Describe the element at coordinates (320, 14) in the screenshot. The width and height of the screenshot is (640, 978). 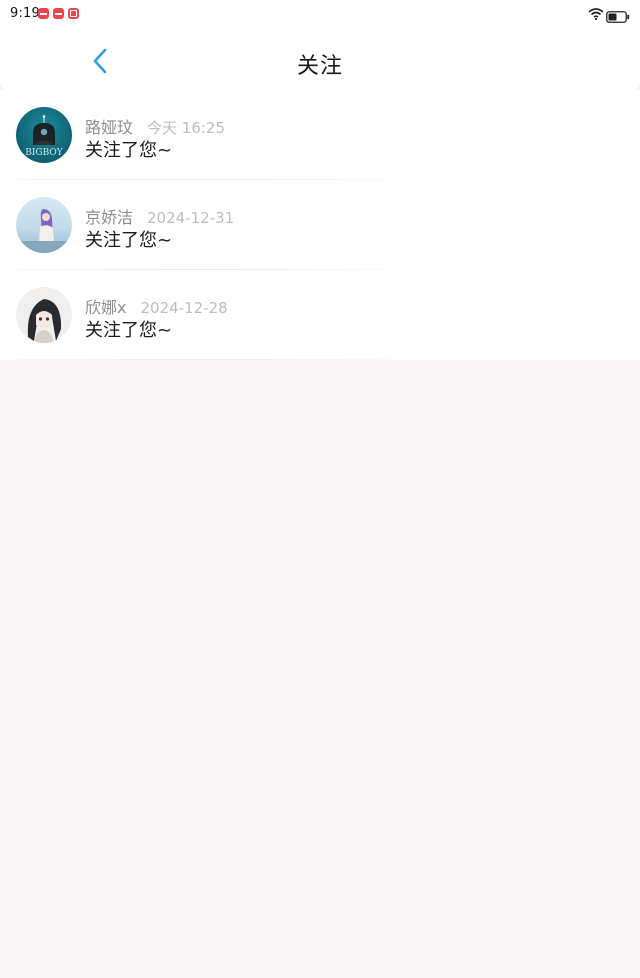
I see `status-bar: 9:19` at that location.